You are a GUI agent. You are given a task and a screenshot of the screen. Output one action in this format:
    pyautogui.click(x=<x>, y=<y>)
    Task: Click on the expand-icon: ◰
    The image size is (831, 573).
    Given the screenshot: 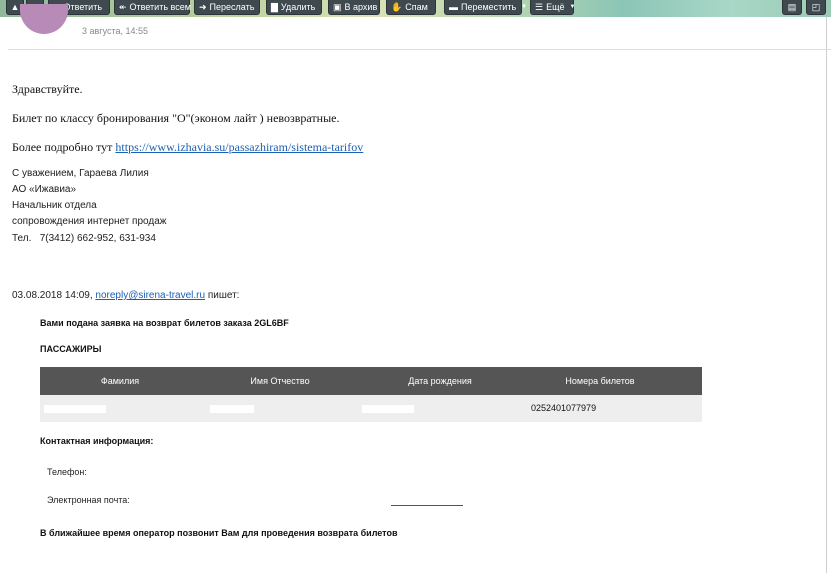 What is the action you would take?
    pyautogui.click(x=816, y=6)
    